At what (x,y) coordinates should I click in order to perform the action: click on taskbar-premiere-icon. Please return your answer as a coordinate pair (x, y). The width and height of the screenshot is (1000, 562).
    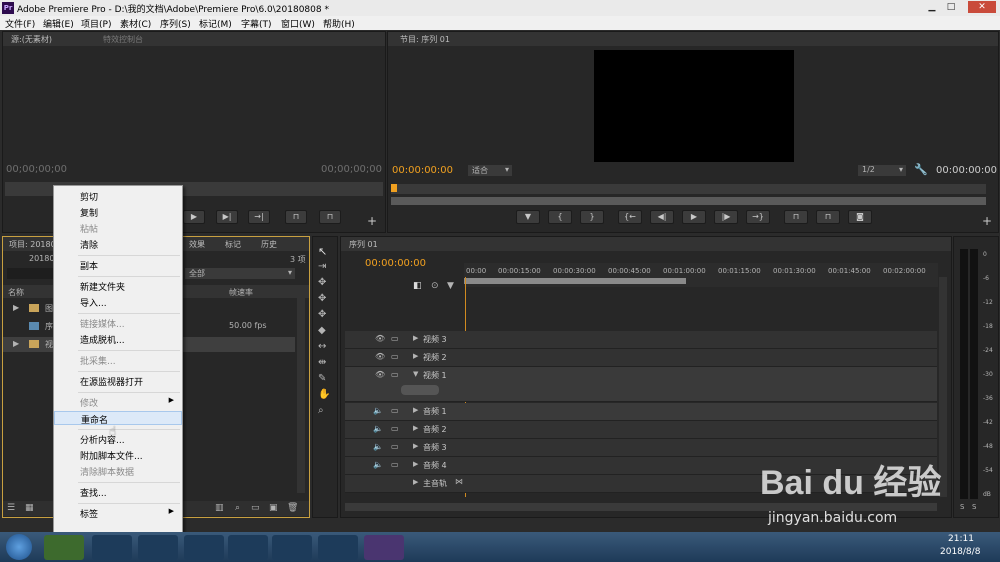
    Looking at the image, I should click on (384, 547).